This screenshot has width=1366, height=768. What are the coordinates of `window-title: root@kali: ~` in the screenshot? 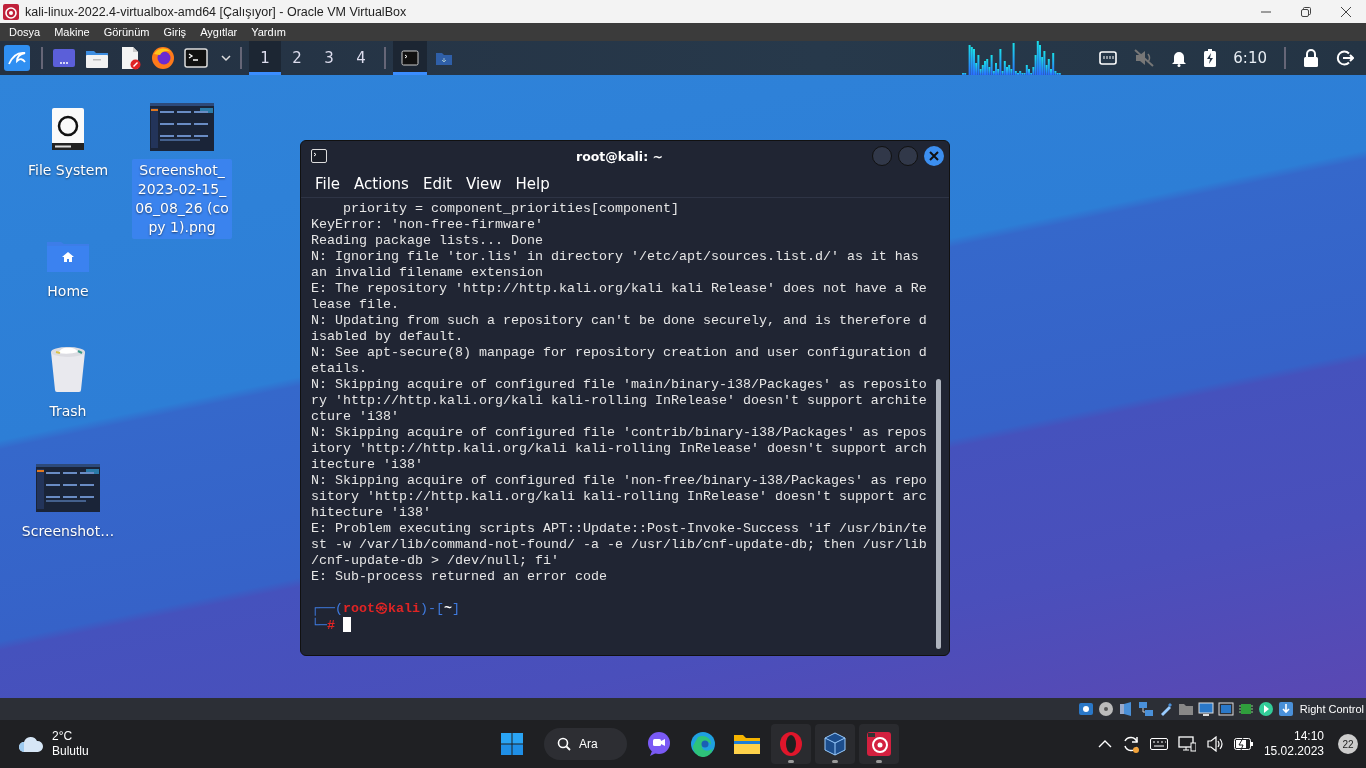 It's located at (619, 156).